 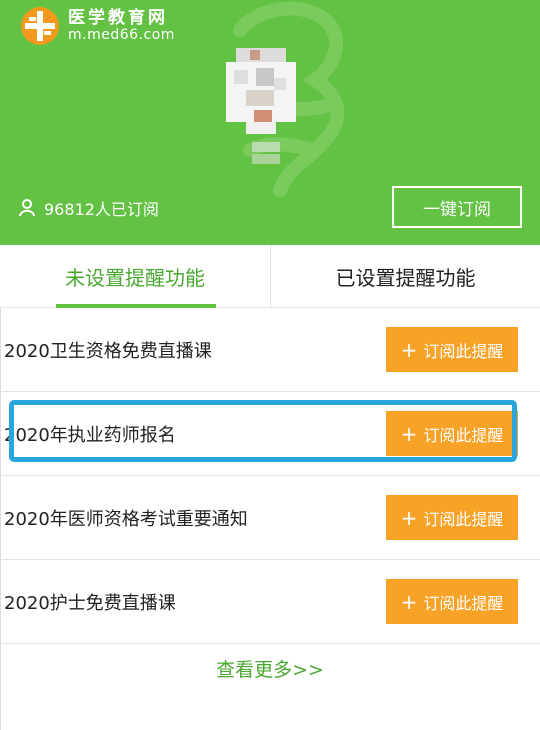 What do you see at coordinates (101, 209) in the screenshot?
I see `subscriber-count-text: 96812人已订阅` at bounding box center [101, 209].